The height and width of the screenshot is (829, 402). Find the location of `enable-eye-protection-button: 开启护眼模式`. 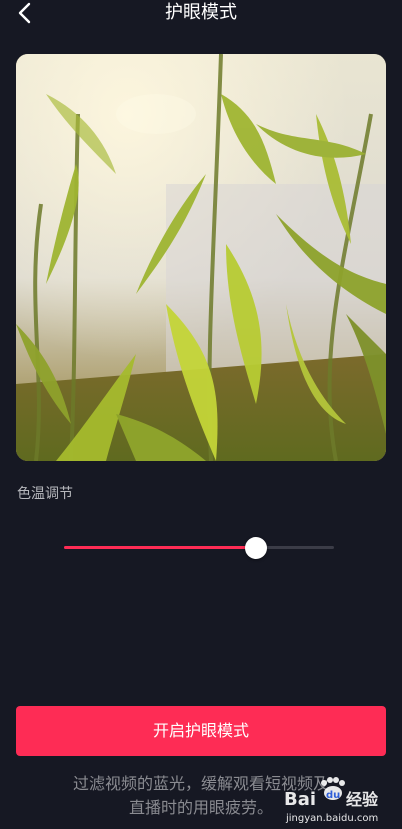

enable-eye-protection-button: 开启护眼模式 is located at coordinates (201, 731).